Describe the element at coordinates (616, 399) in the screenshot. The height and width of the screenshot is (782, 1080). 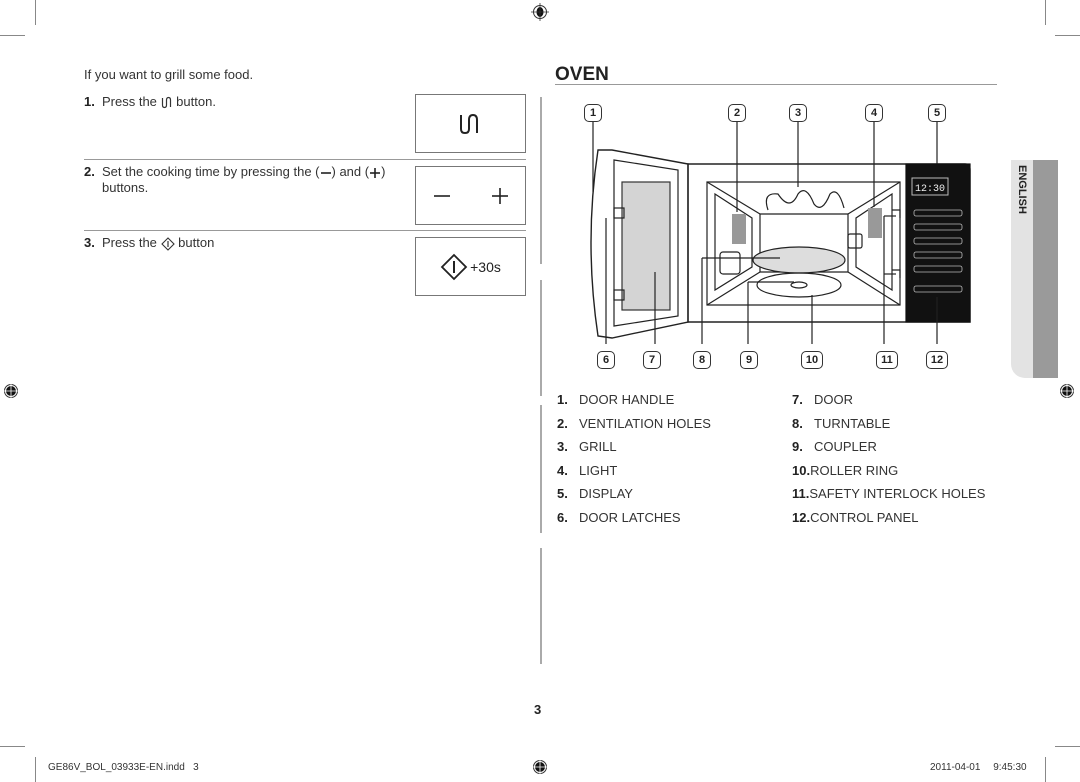
I see `legend-item: 1. DOOR HANDLE` at that location.